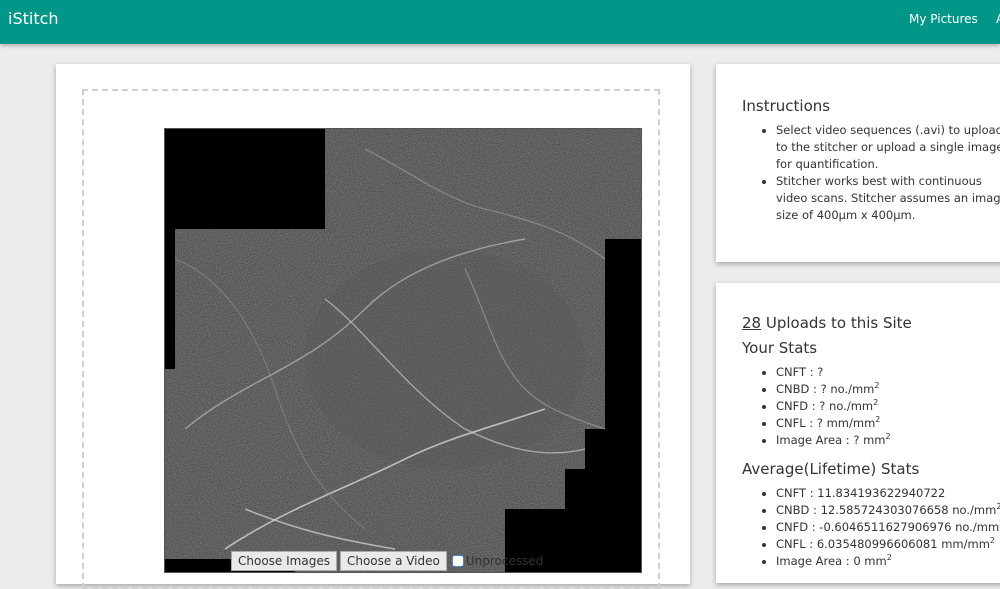 The width and height of the screenshot is (1000, 589). Describe the element at coordinates (836, 323) in the screenshot. I see `upload-count-label: Uploads to this Site` at that location.